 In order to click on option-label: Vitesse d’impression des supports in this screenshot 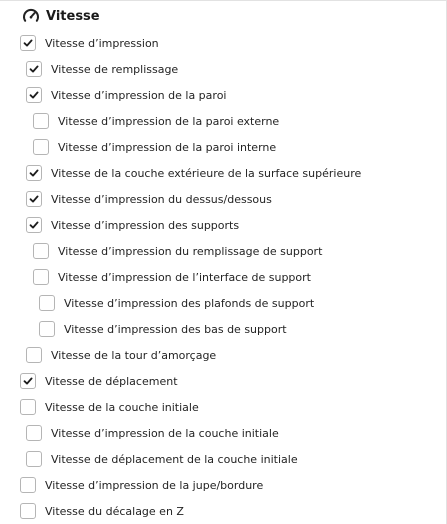, I will do `click(145, 225)`.